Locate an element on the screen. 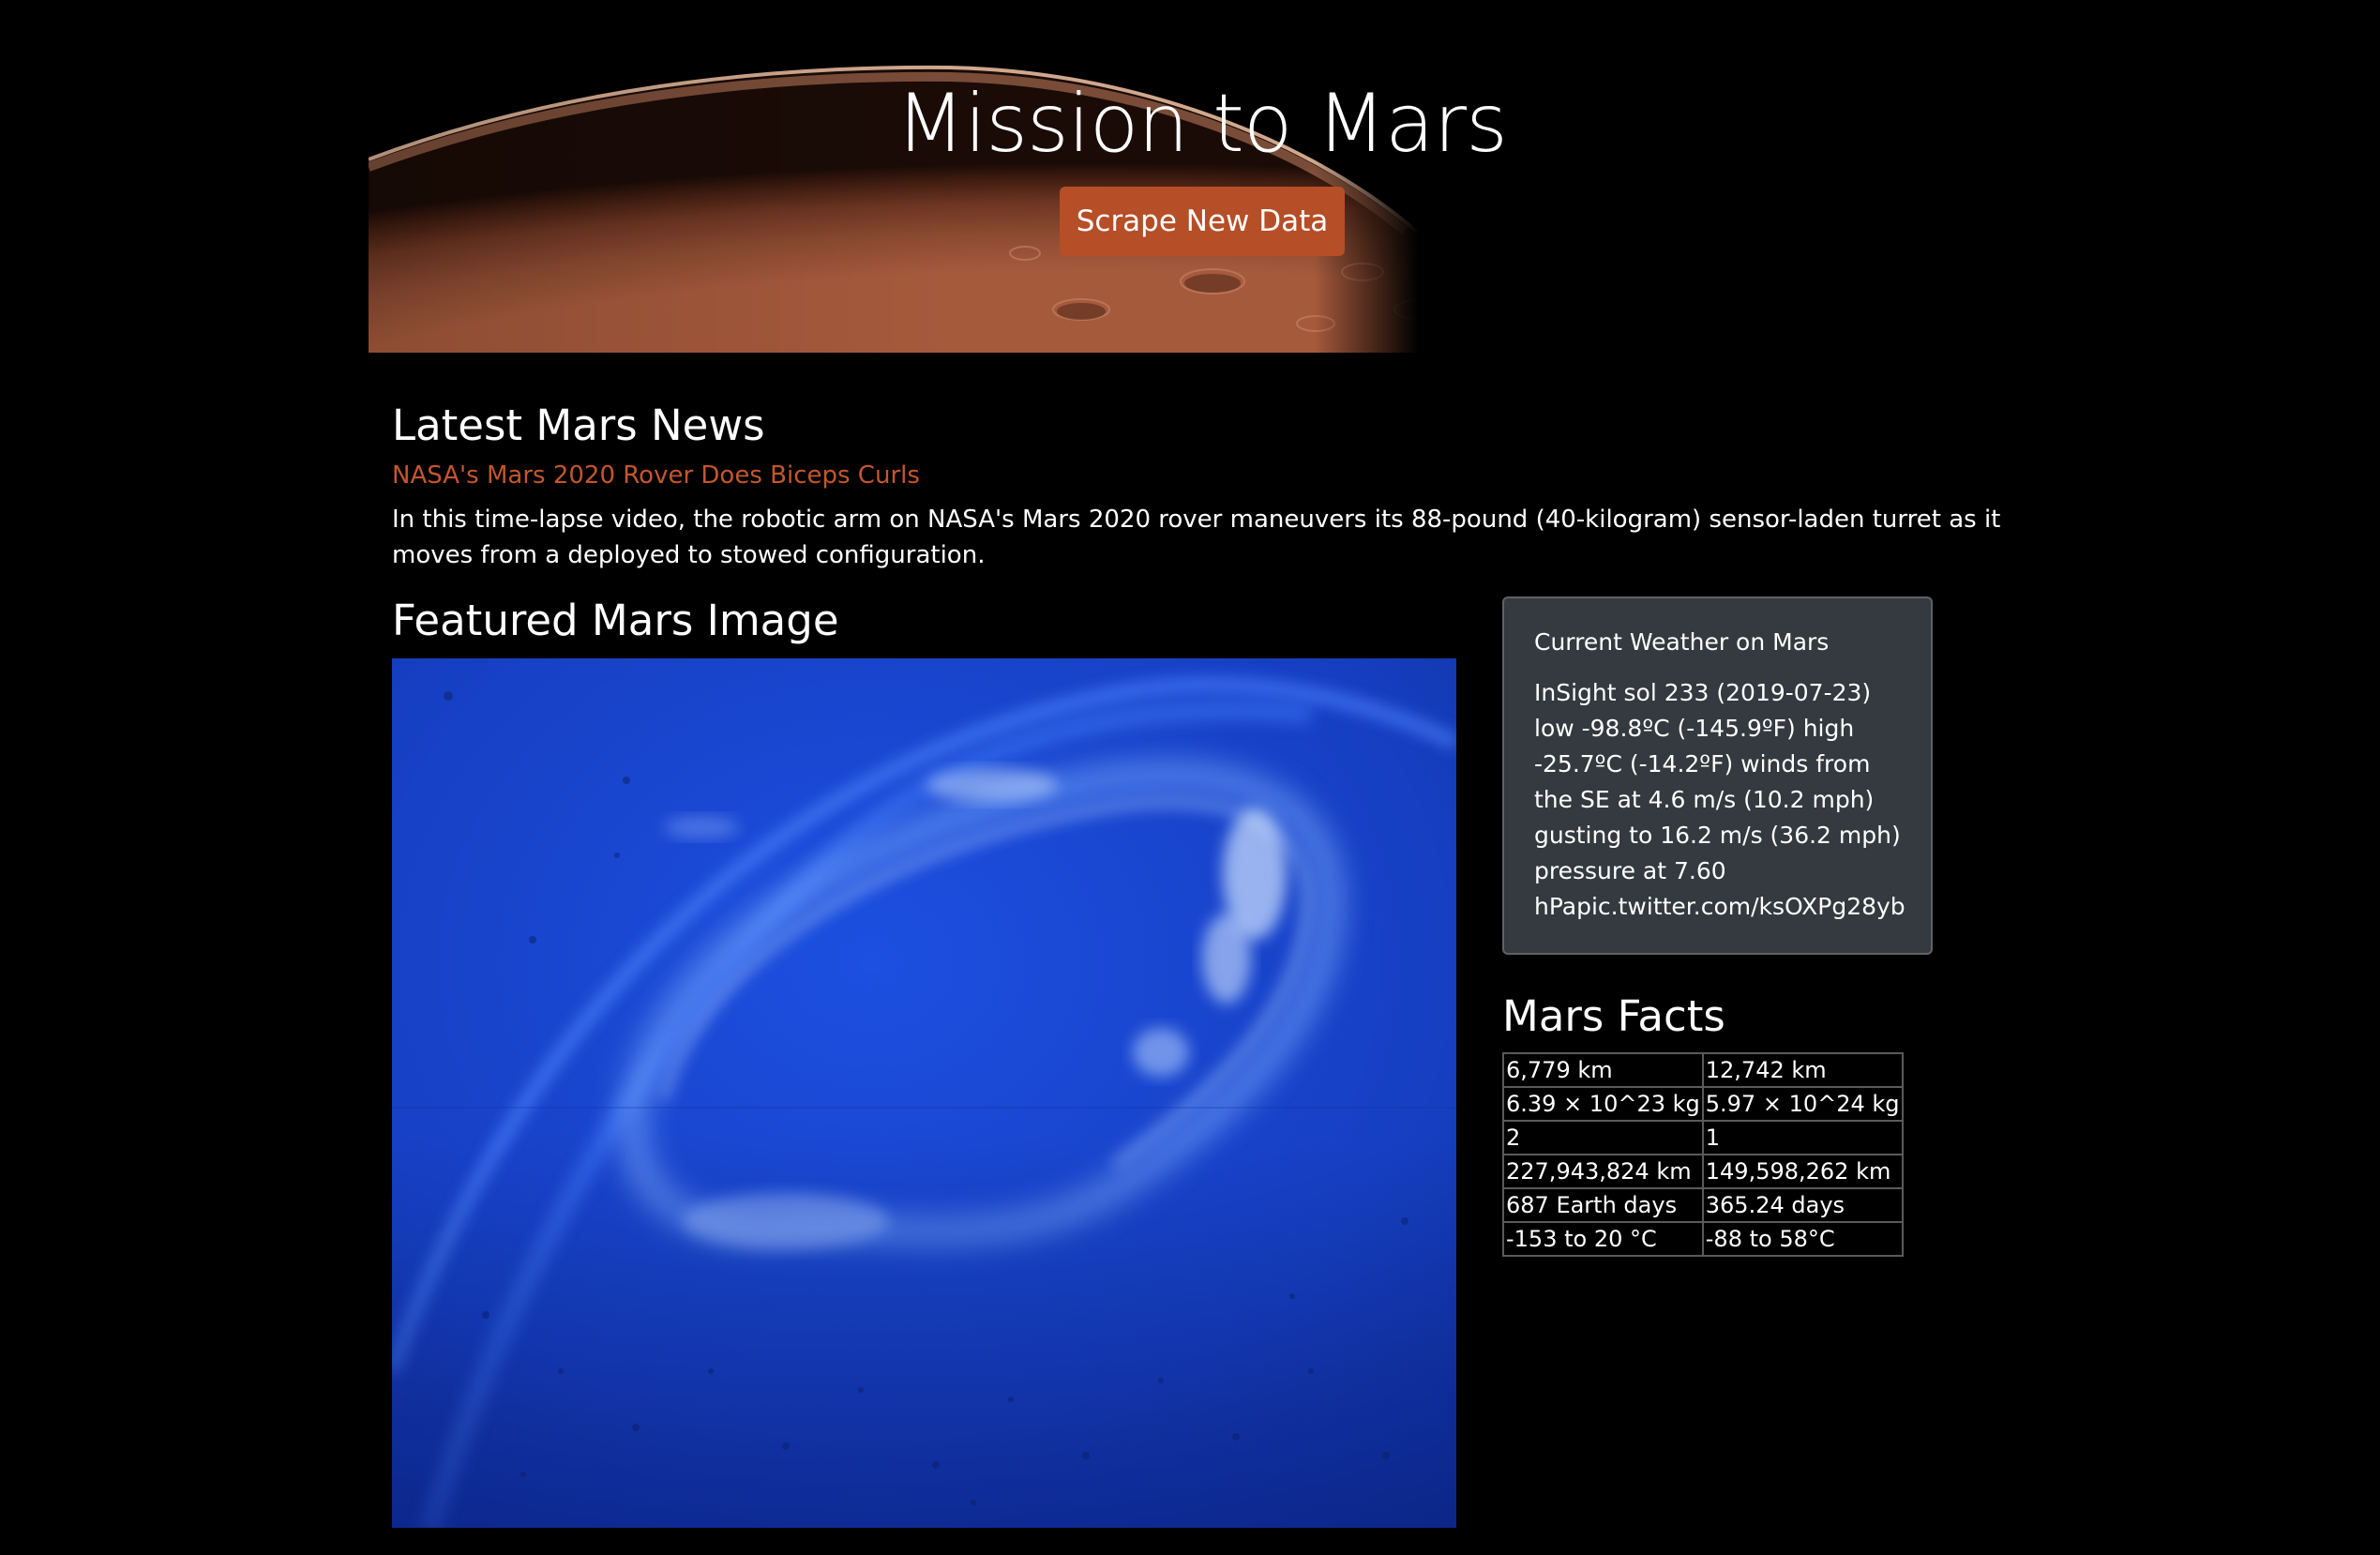 Image resolution: width=2380 pixels, height=1555 pixels. table-cell: 6.39 × 10^23 kg is located at coordinates (1603, 1104).